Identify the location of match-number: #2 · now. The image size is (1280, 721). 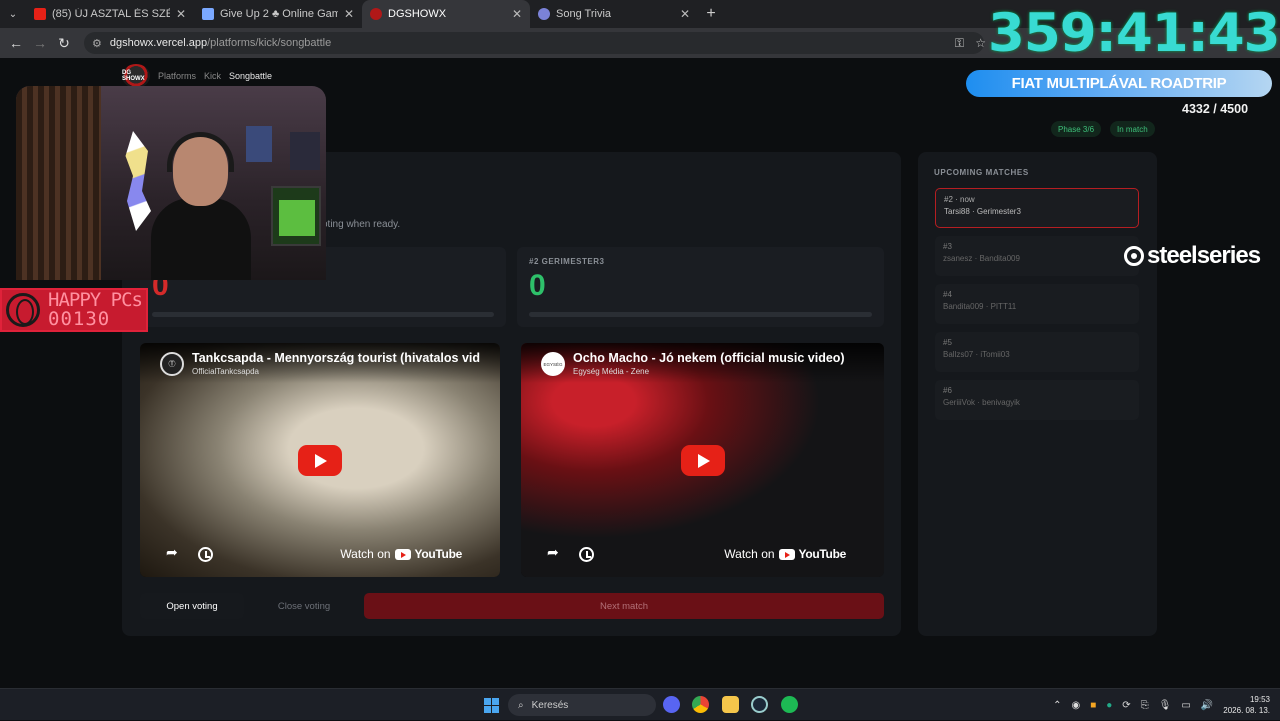
(959, 199).